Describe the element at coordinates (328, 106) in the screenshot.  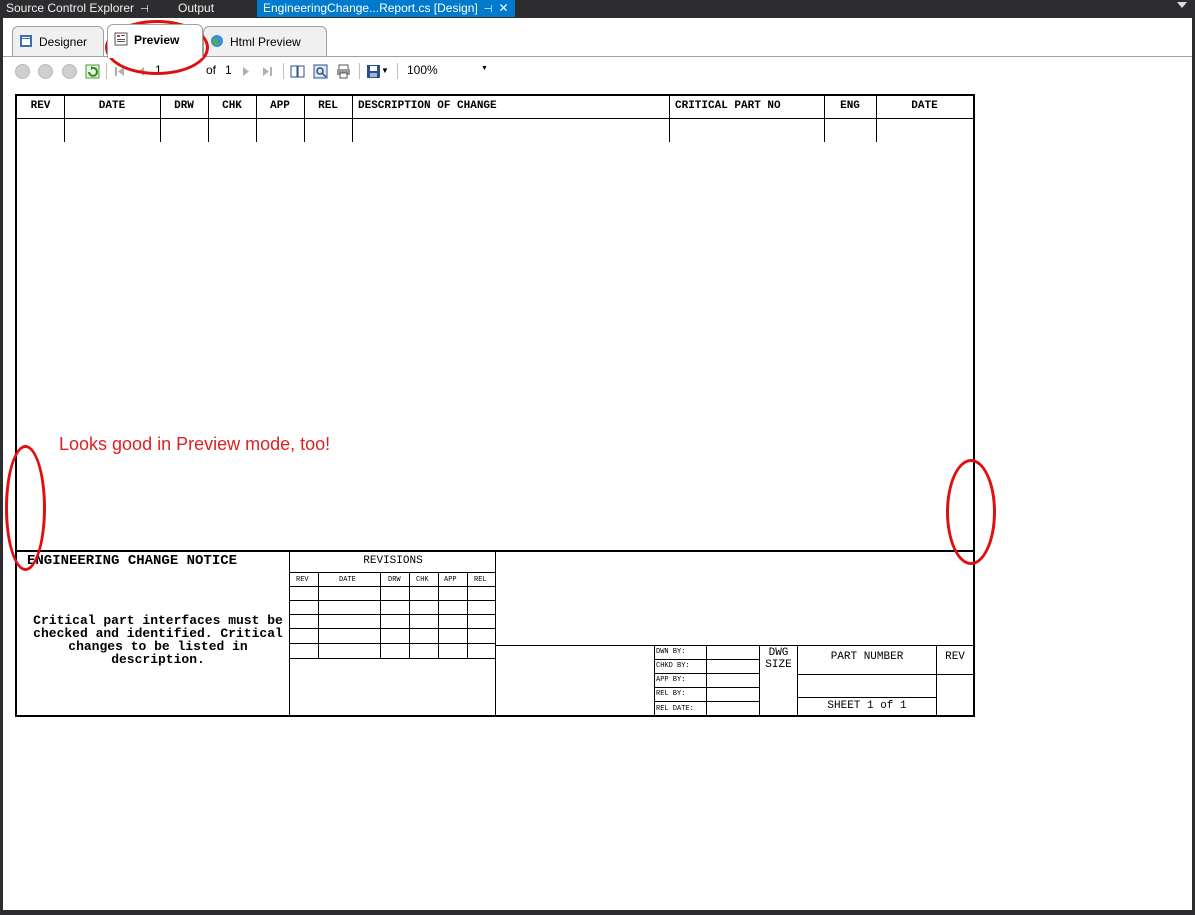
I see `col-header-rel: REL` at that location.